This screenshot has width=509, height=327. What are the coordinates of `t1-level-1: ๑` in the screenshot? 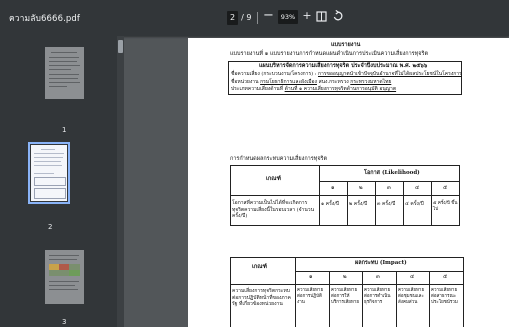 It's located at (333, 188).